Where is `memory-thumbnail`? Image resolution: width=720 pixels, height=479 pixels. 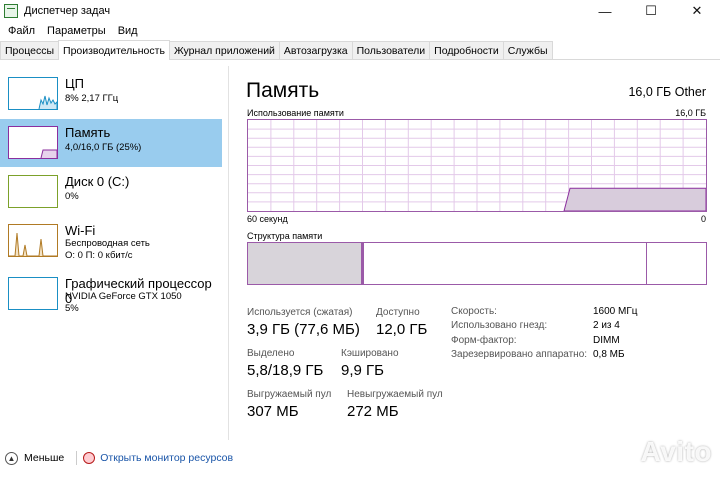
memory-thumbnail is located at coordinates (33, 142).